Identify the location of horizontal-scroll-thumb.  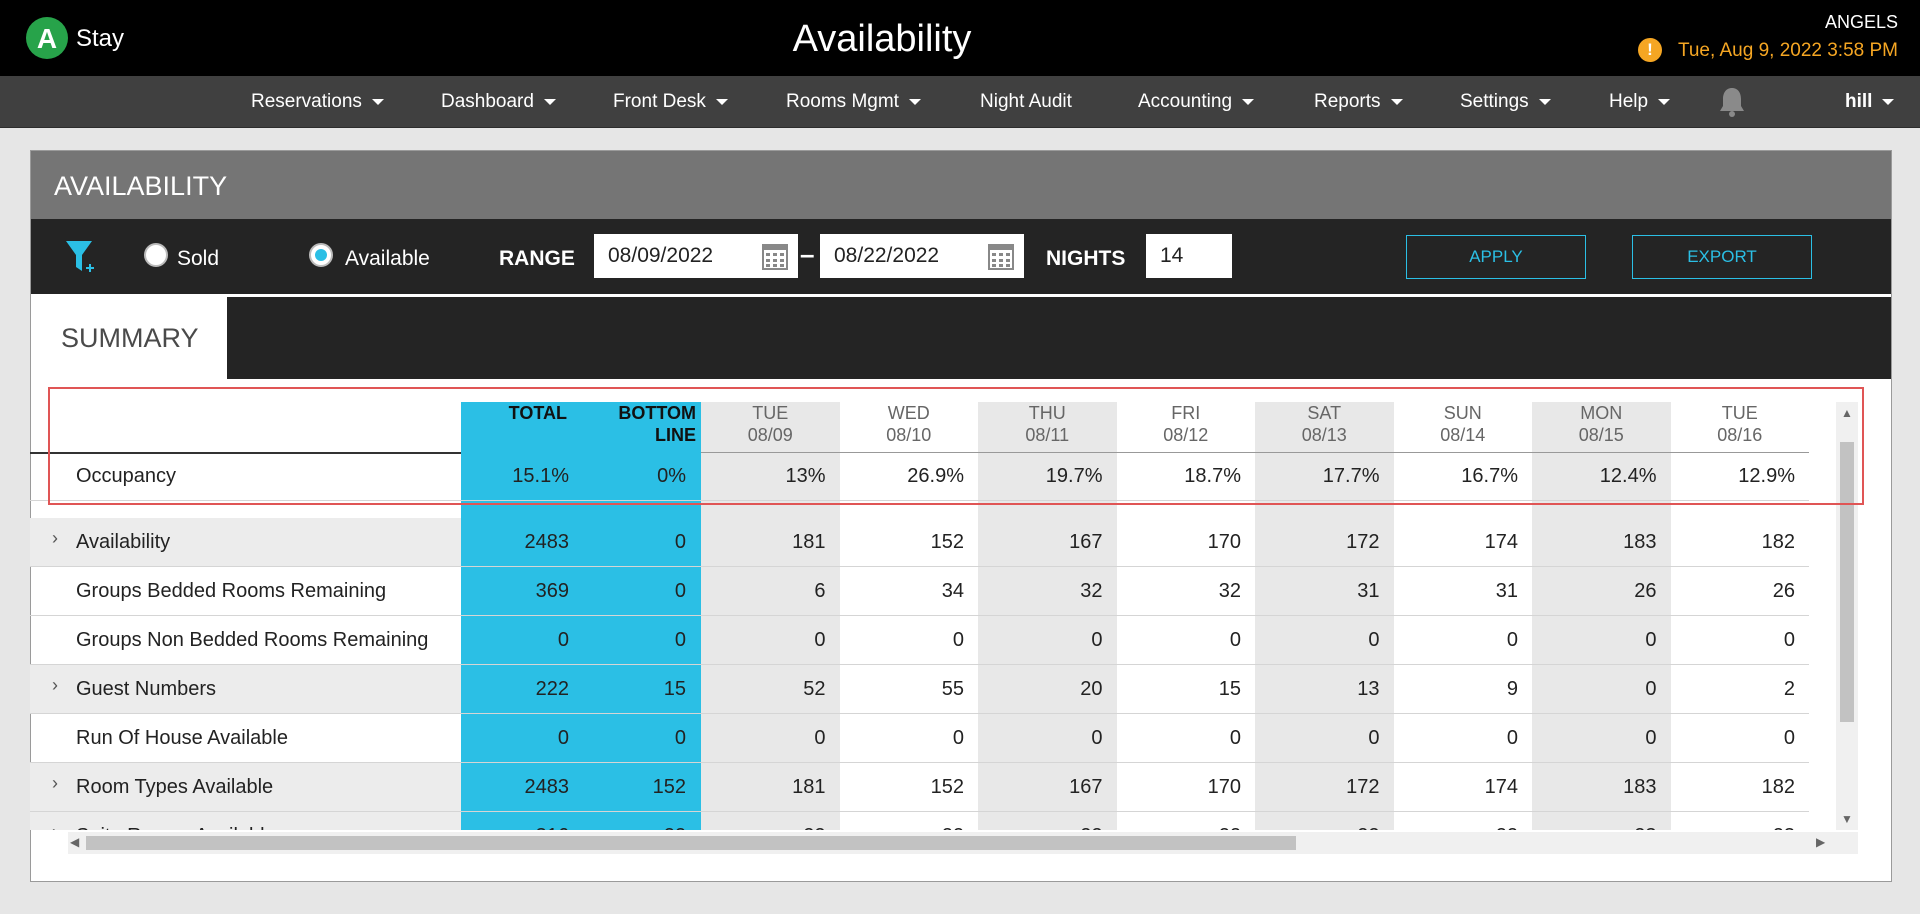
(691, 843).